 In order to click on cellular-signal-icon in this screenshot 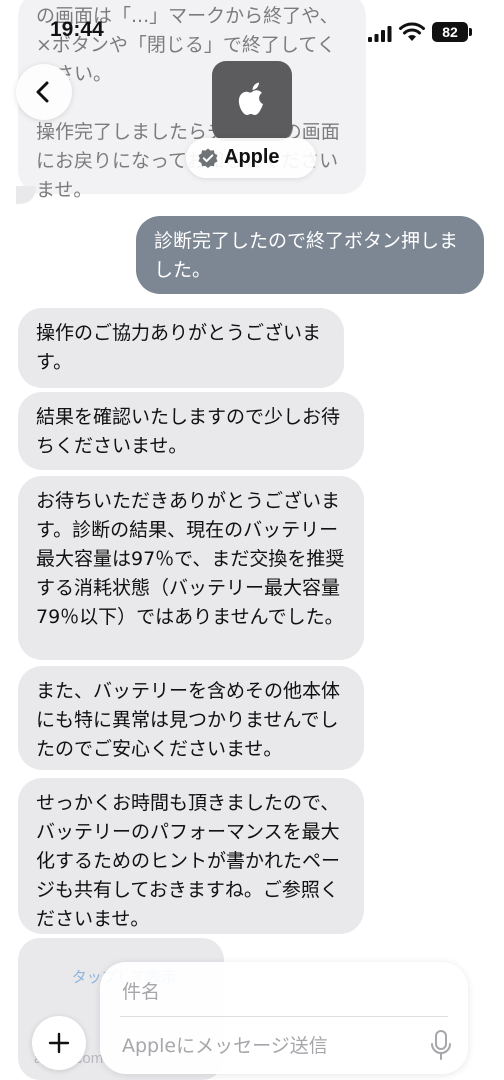, I will do `click(380, 34)`.